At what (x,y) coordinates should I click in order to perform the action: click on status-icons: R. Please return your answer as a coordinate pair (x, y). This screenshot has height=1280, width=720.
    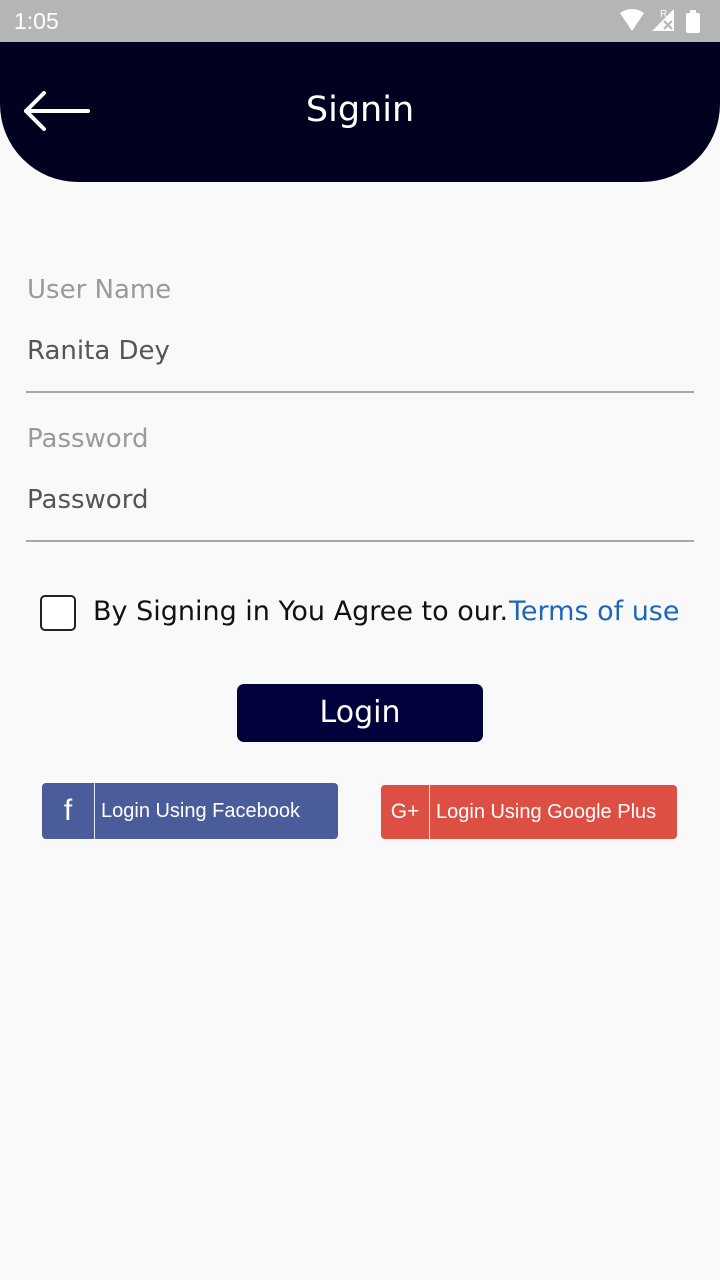
    Looking at the image, I should click on (663, 21).